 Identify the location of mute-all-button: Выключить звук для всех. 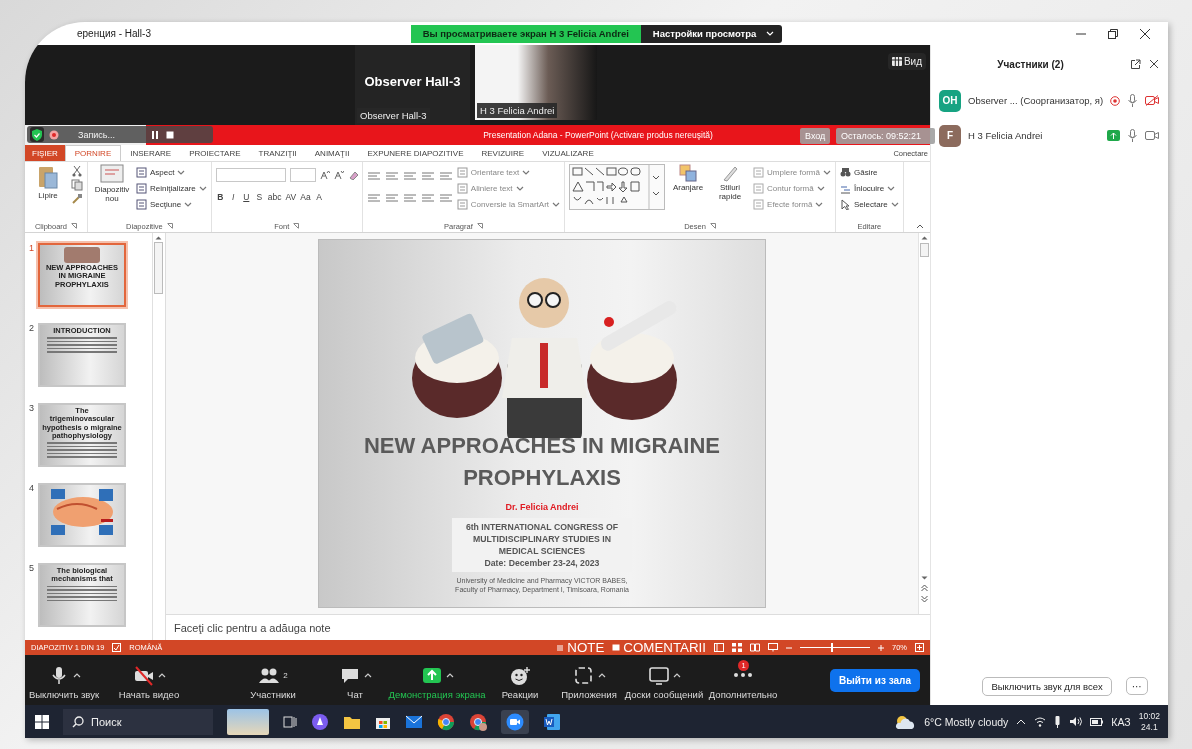
(1047, 686).